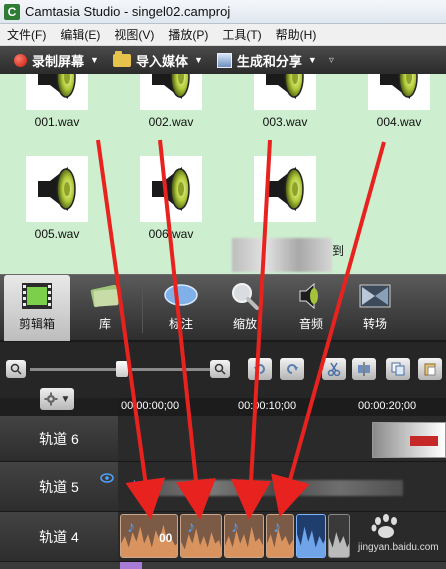  What do you see at coordinates (20, 60) in the screenshot?
I see `record-icon` at bounding box center [20, 60].